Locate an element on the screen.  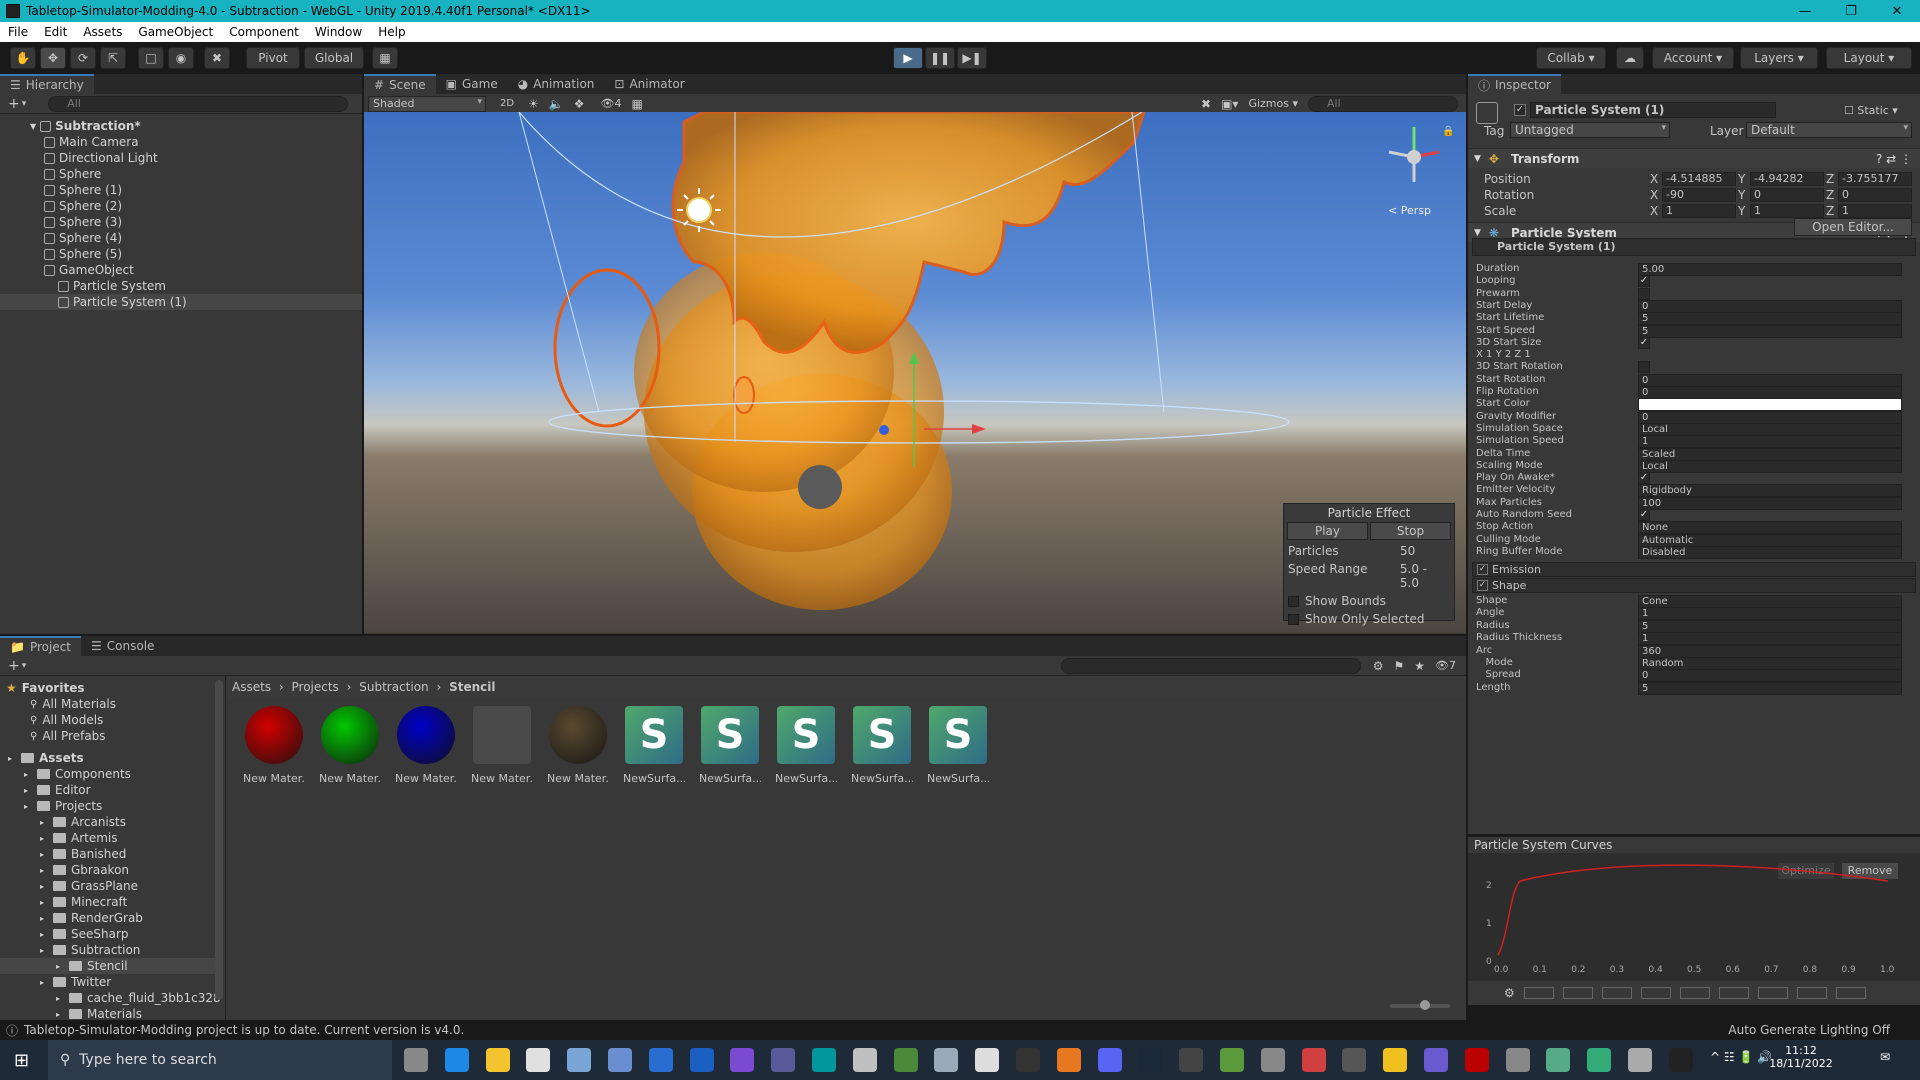
gizmos-dropdown: Gizmos ▾ is located at coordinates (1273, 103).